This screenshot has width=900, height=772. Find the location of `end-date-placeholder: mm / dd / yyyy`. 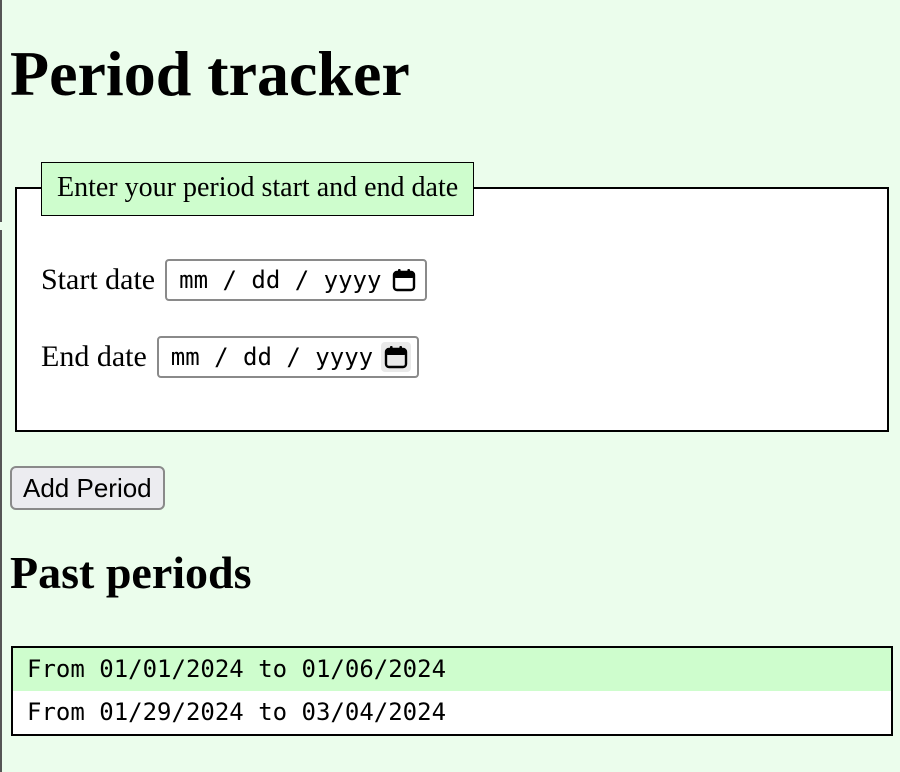

end-date-placeholder: mm / dd / yyyy is located at coordinates (272, 357).